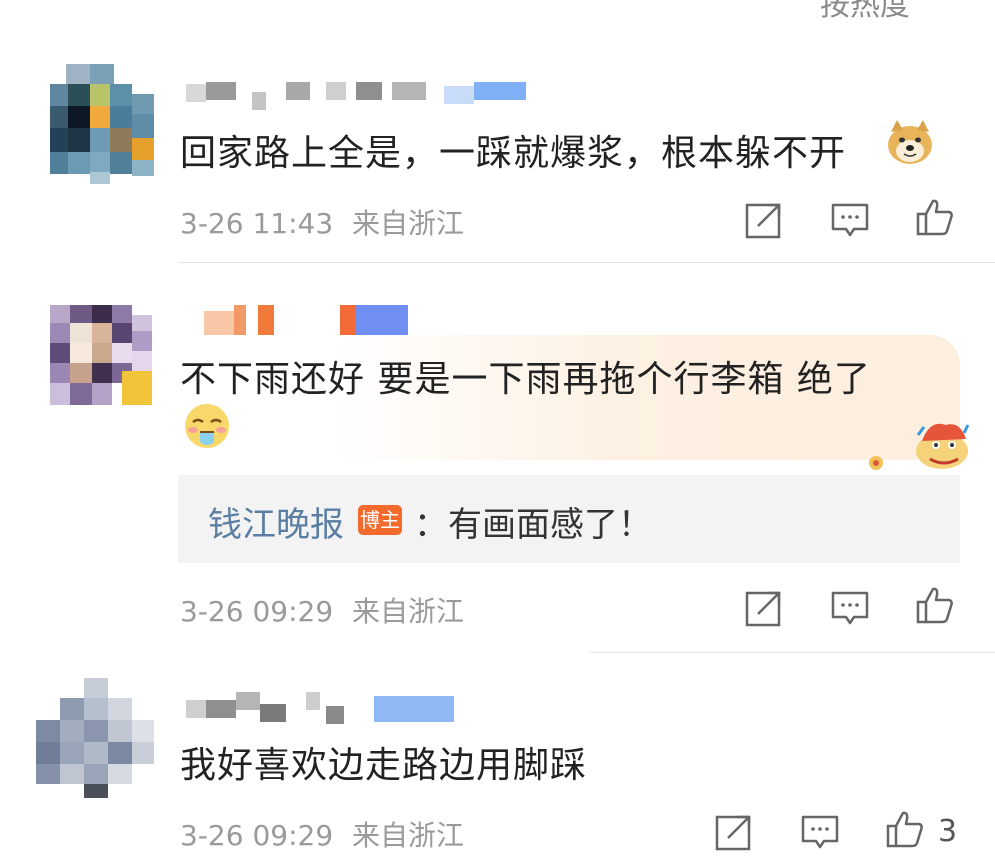 This screenshot has height=863, width=995. Describe the element at coordinates (276, 521) in the screenshot. I see `reply-author: 钱江晚报` at that location.